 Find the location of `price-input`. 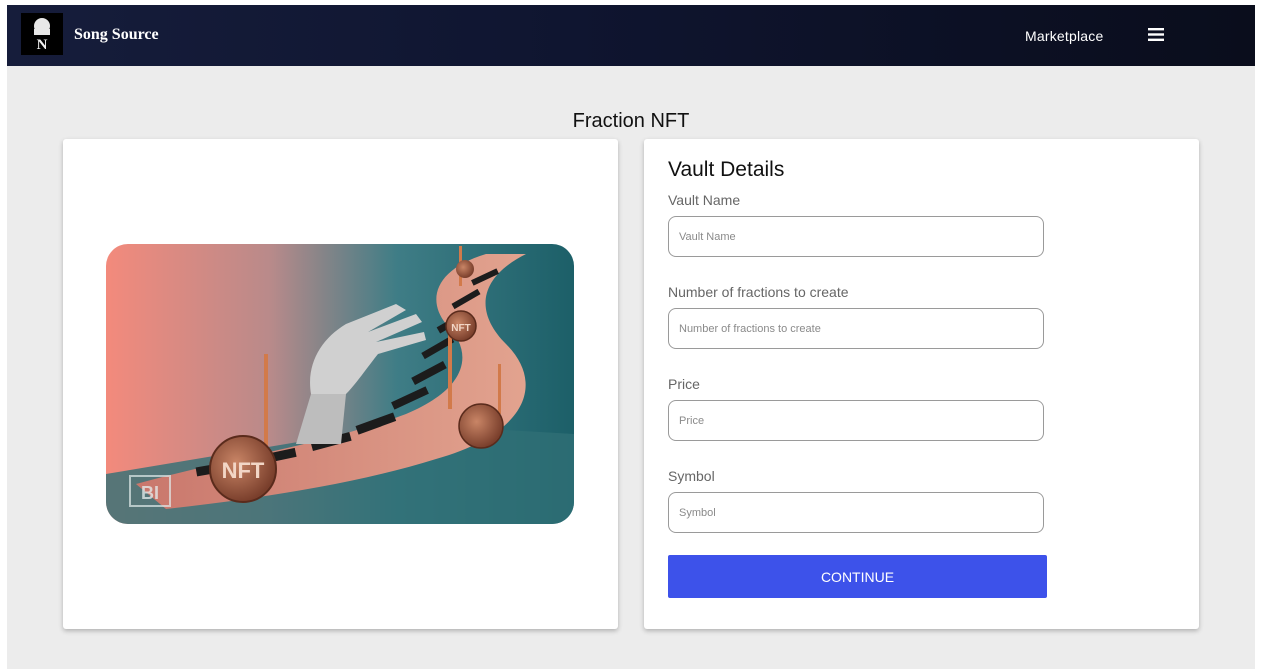

price-input is located at coordinates (856, 420).